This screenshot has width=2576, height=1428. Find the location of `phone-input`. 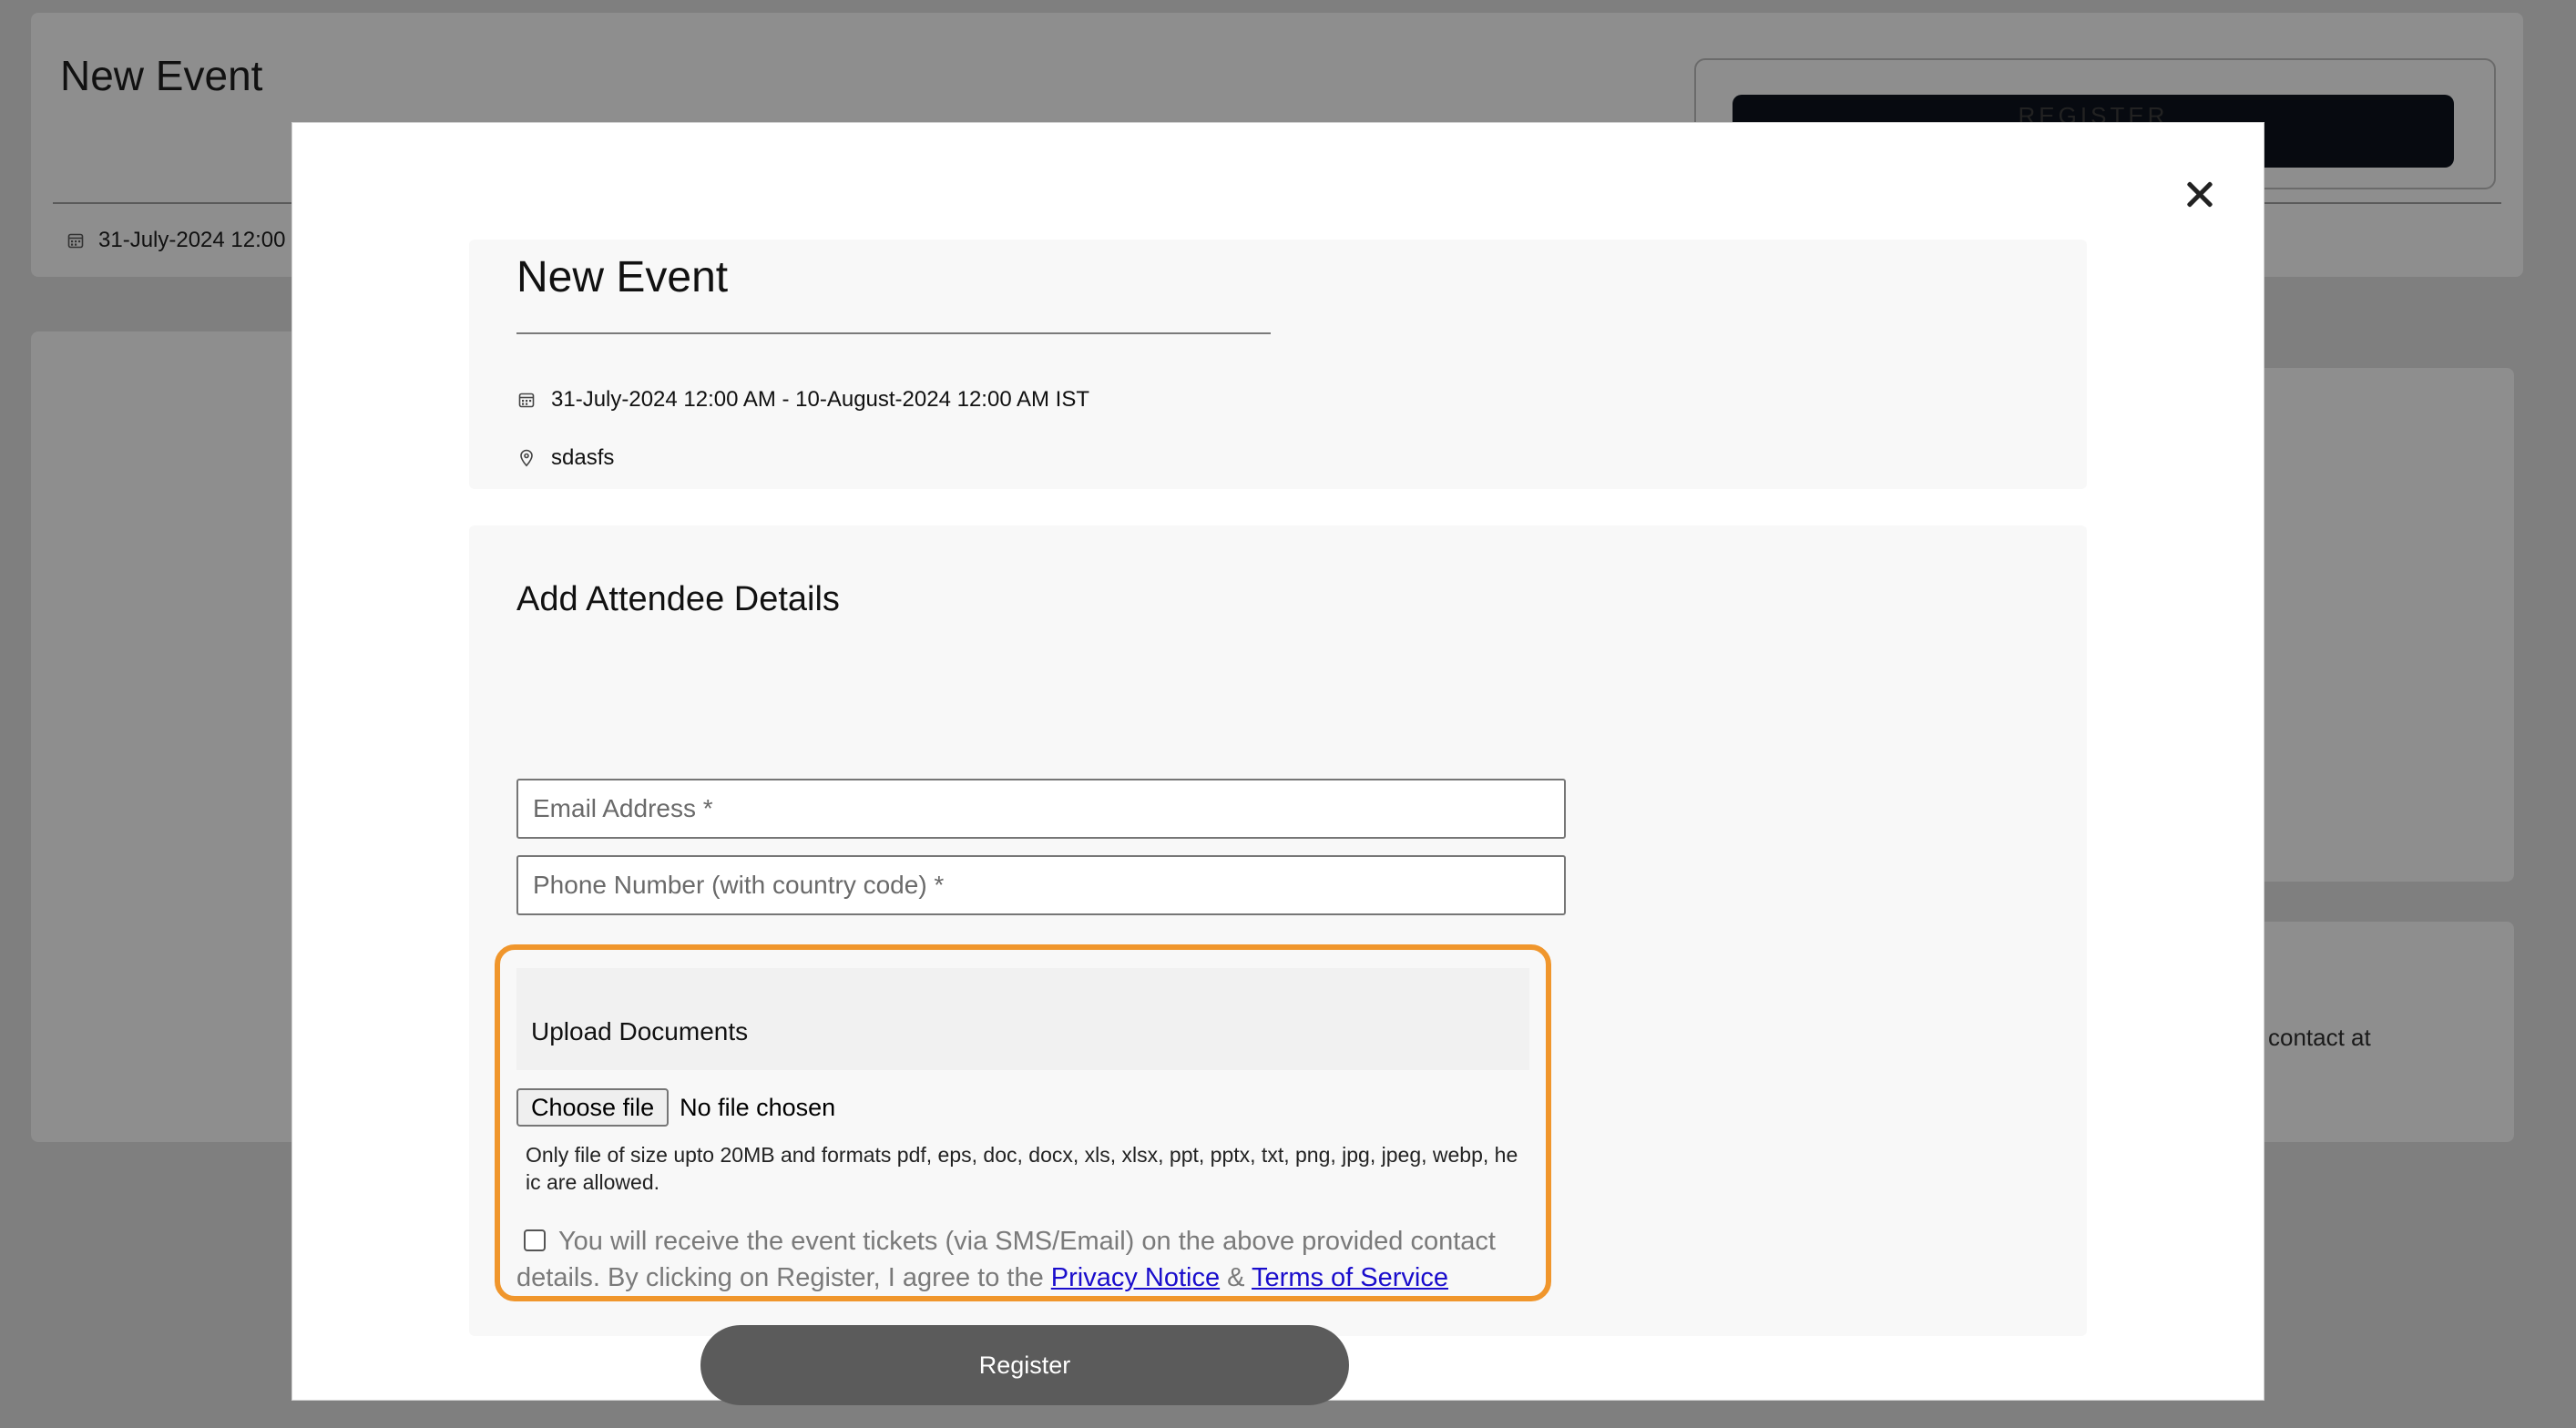

phone-input is located at coordinates (1041, 885).